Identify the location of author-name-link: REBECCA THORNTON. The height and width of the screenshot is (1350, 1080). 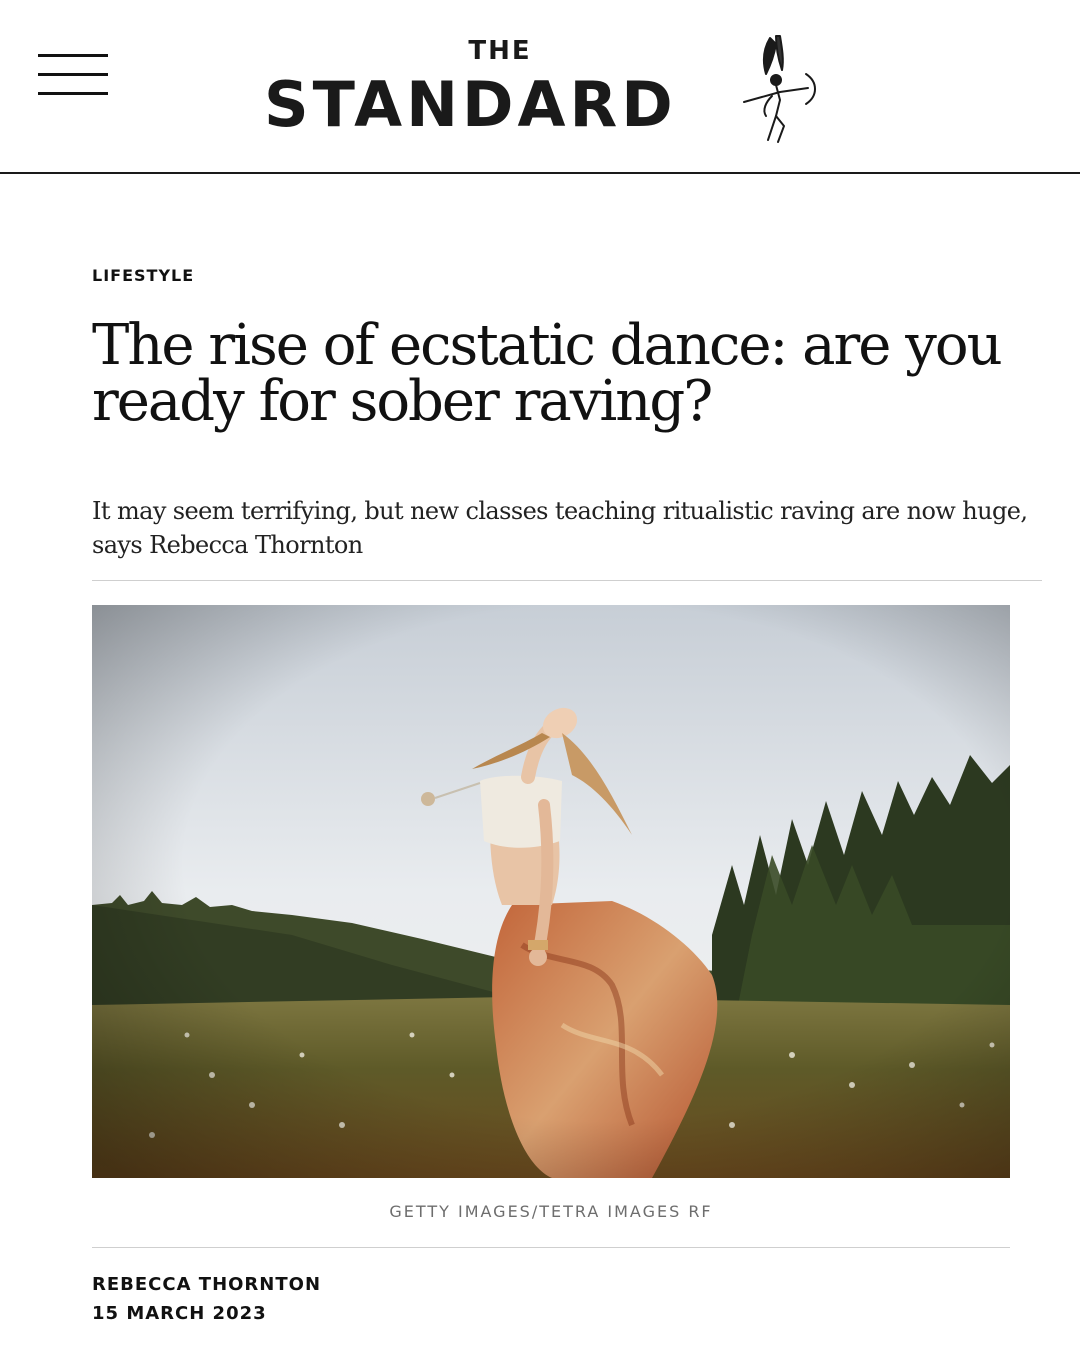
(206, 1284).